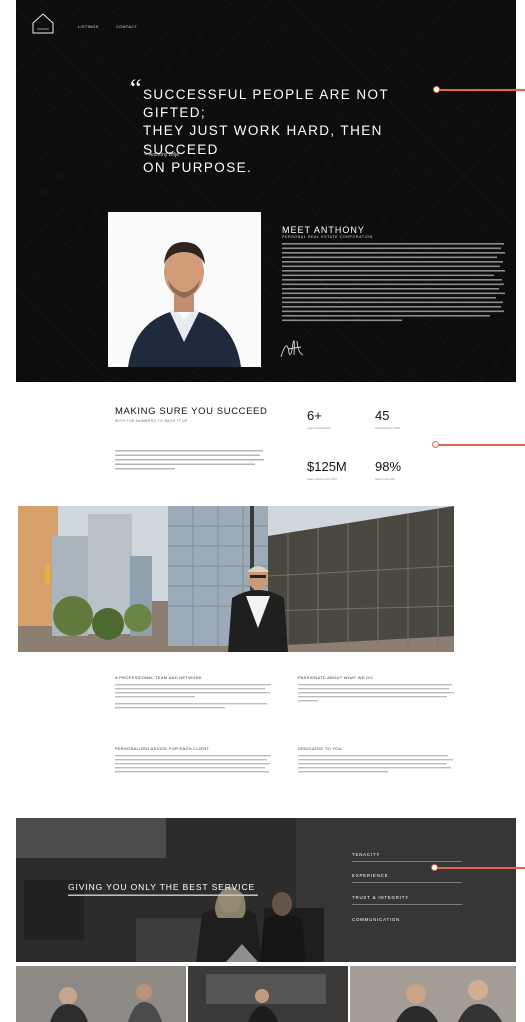 The height and width of the screenshot is (1022, 525). What do you see at coordinates (335, 677) in the screenshot?
I see `feature-heading: PASSIONATE ABOUT WHAT WE DO` at bounding box center [335, 677].